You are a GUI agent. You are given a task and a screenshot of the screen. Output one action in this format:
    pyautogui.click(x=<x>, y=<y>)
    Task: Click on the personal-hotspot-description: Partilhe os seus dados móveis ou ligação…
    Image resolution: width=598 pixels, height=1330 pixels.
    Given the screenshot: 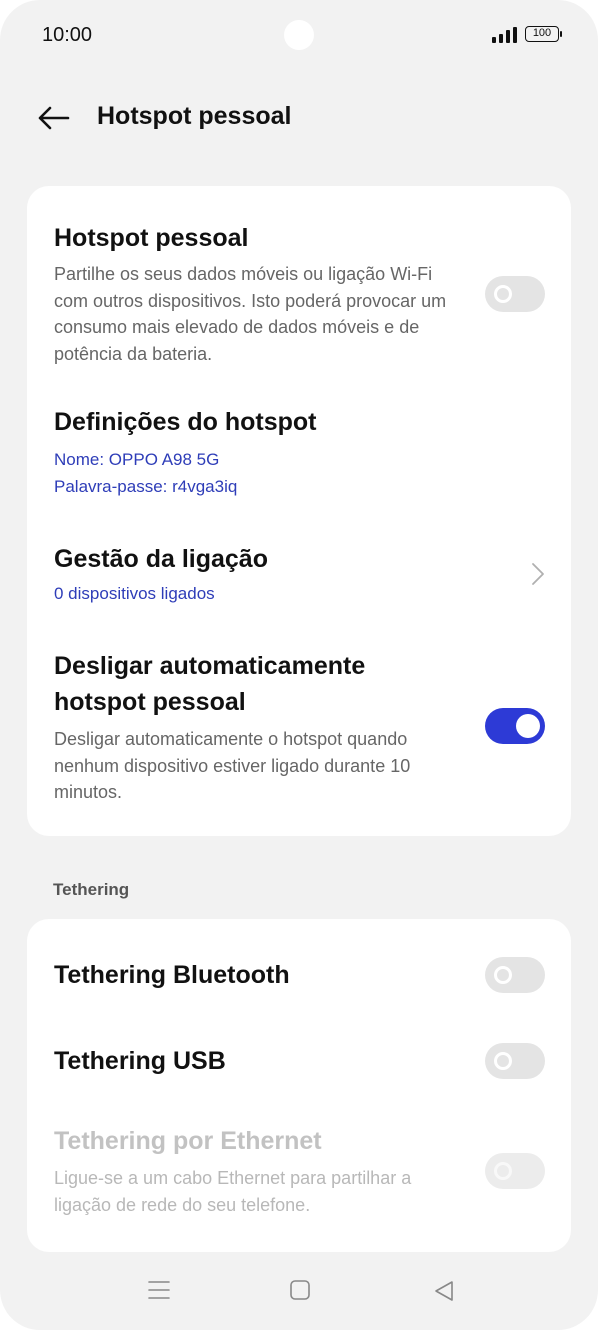 What is the action you would take?
    pyautogui.click(x=250, y=314)
    